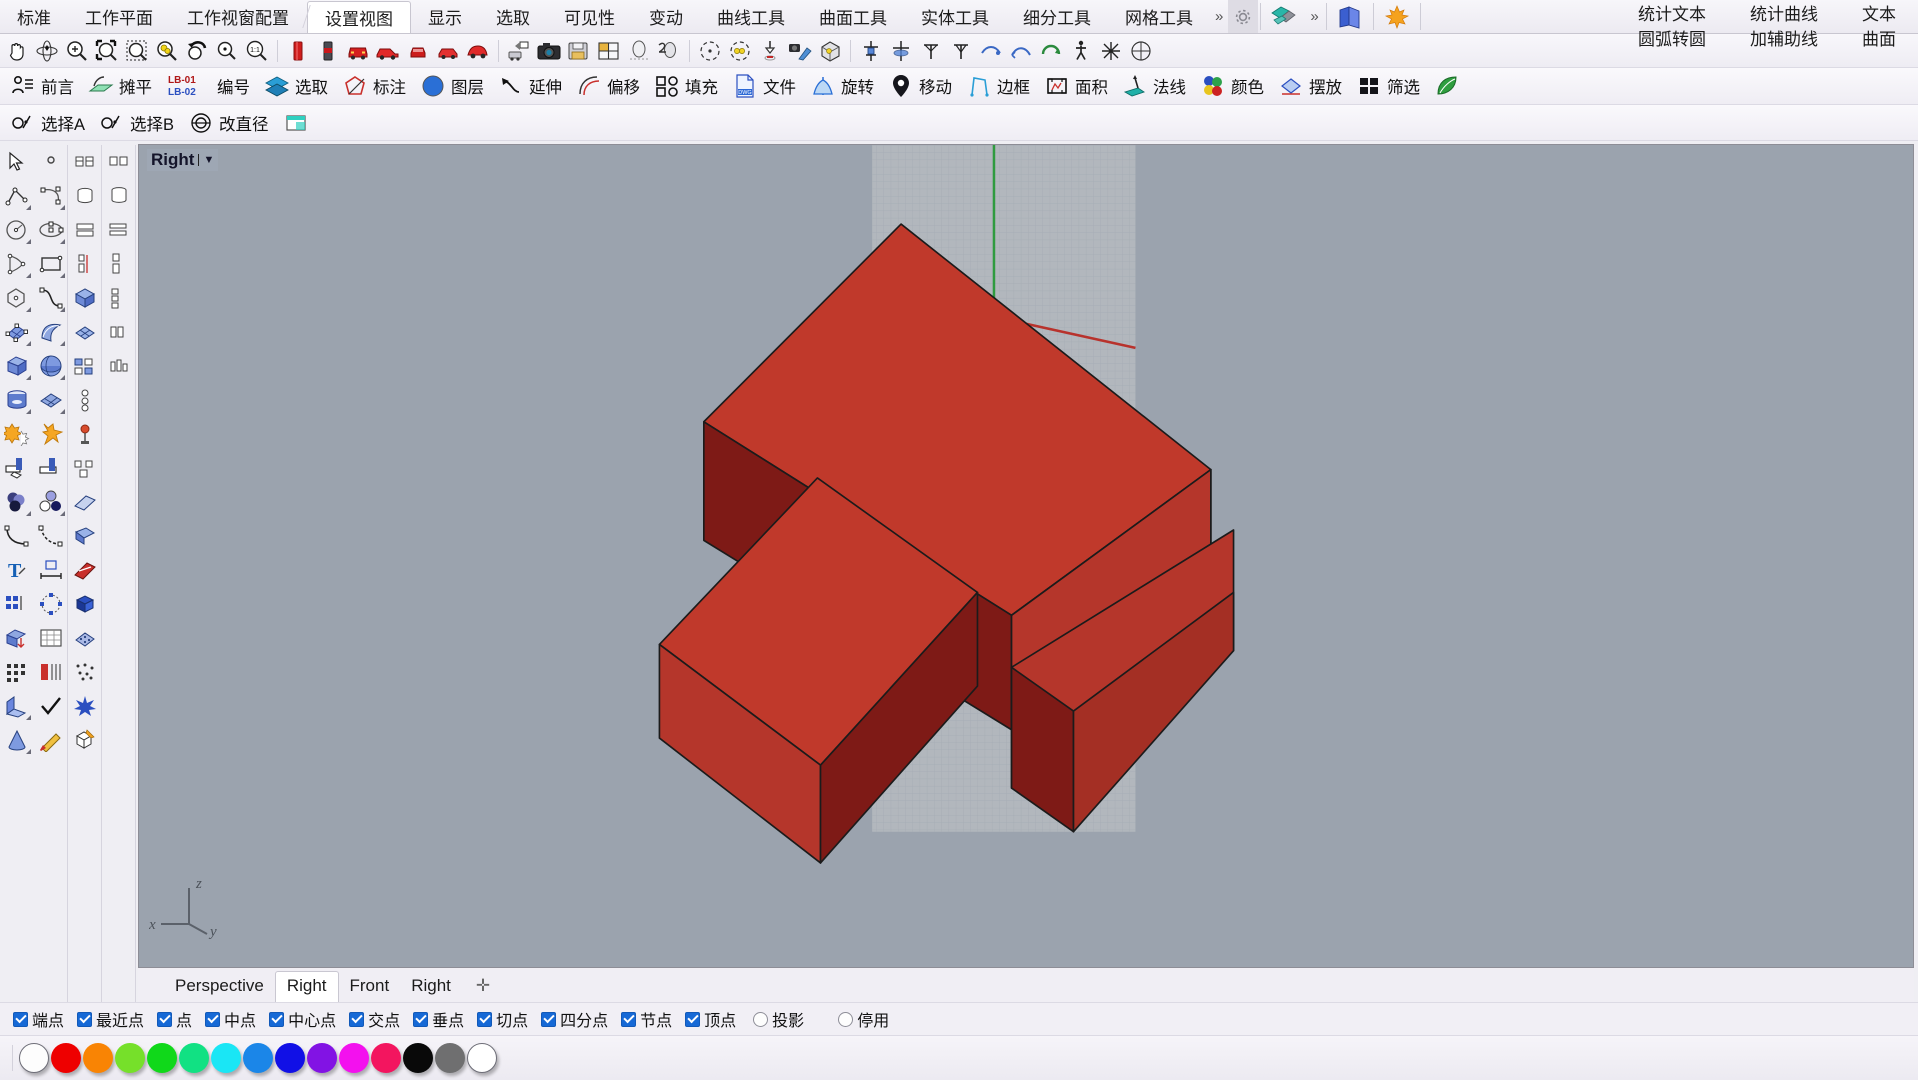 The image size is (1918, 1080). I want to click on toolbar-button-select-b: 选择B, so click(139, 123).